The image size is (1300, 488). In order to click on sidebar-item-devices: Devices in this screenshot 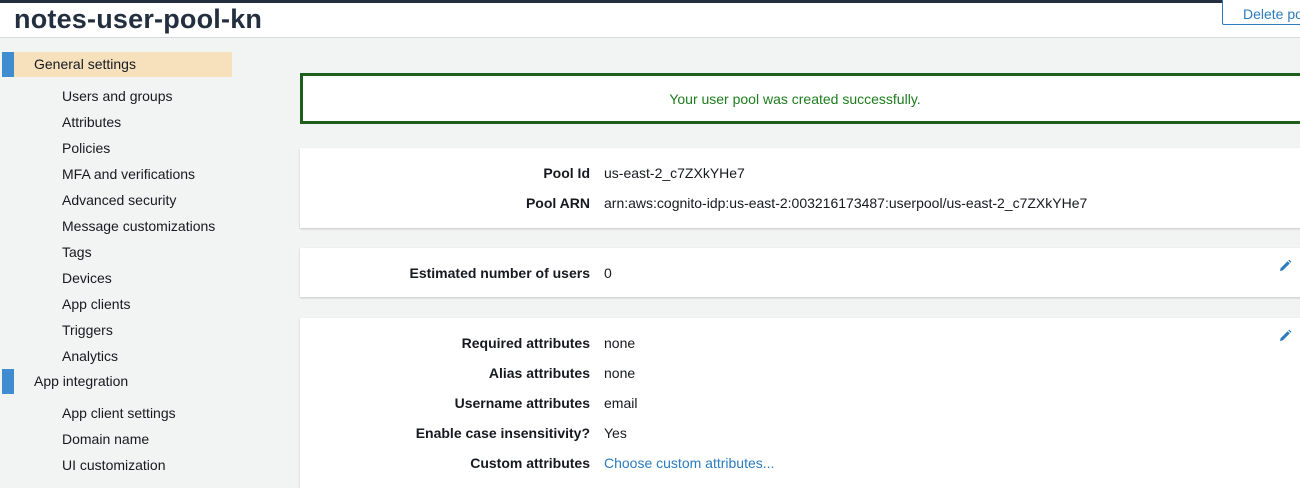, I will do `click(87, 278)`.